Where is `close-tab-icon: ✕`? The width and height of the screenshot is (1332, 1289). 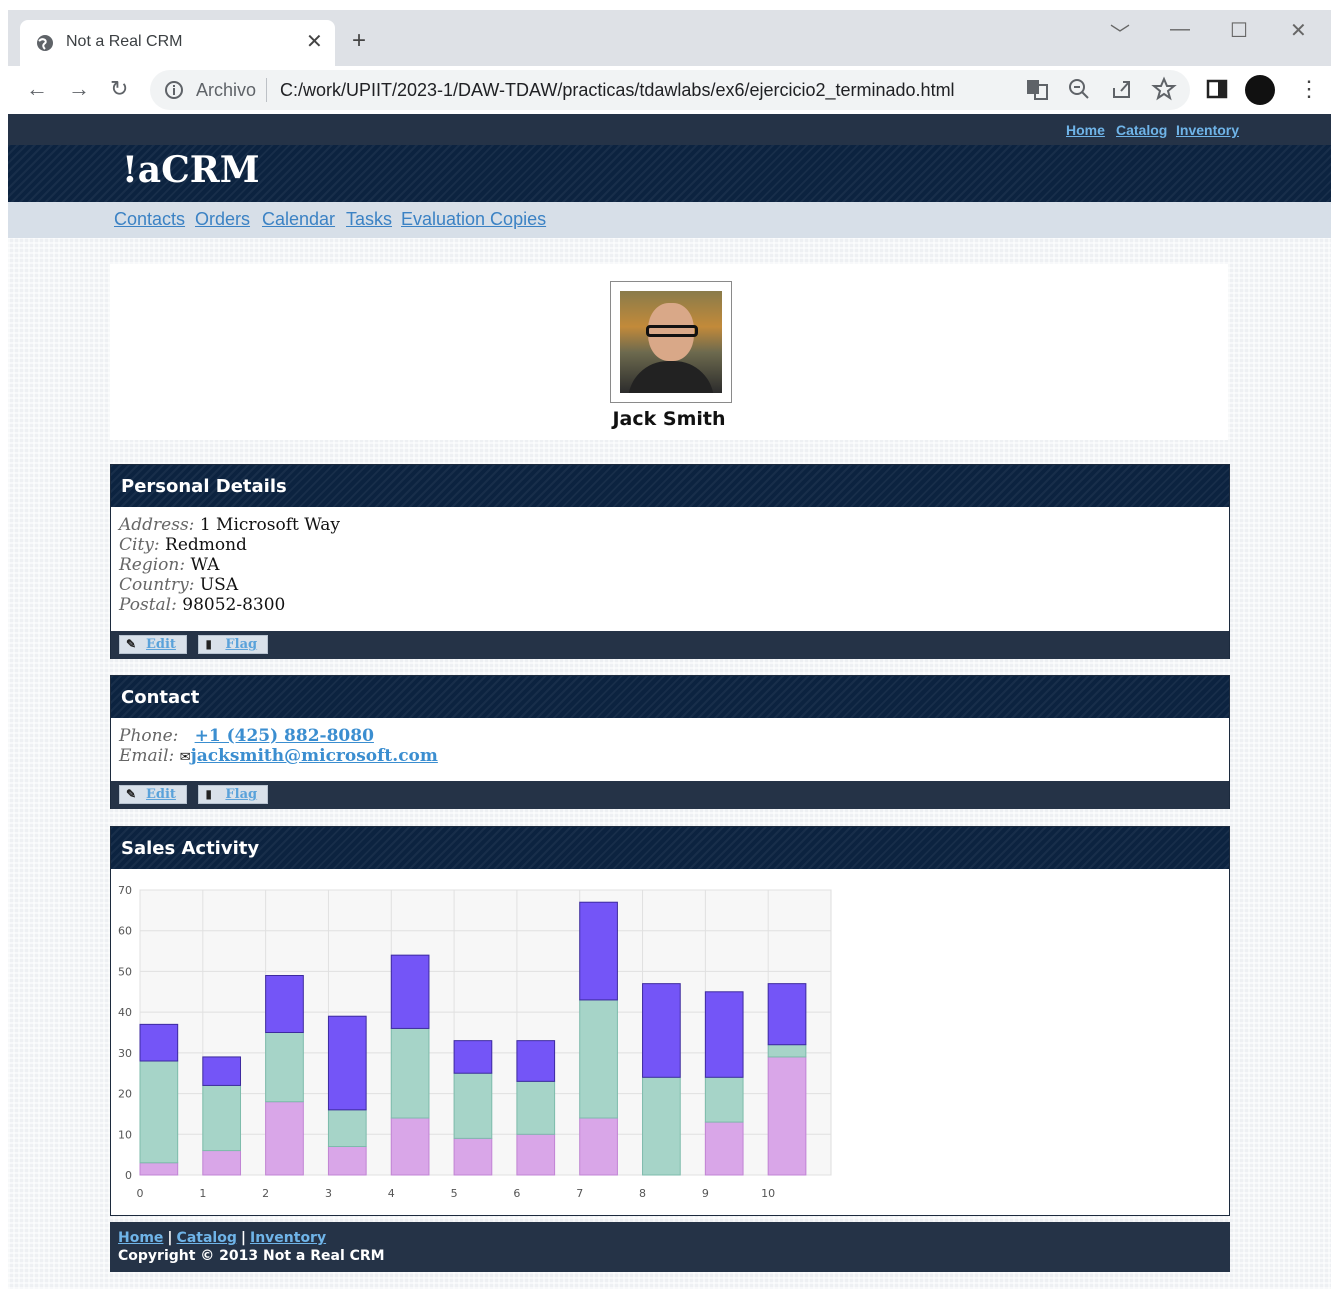 close-tab-icon: ✕ is located at coordinates (314, 42).